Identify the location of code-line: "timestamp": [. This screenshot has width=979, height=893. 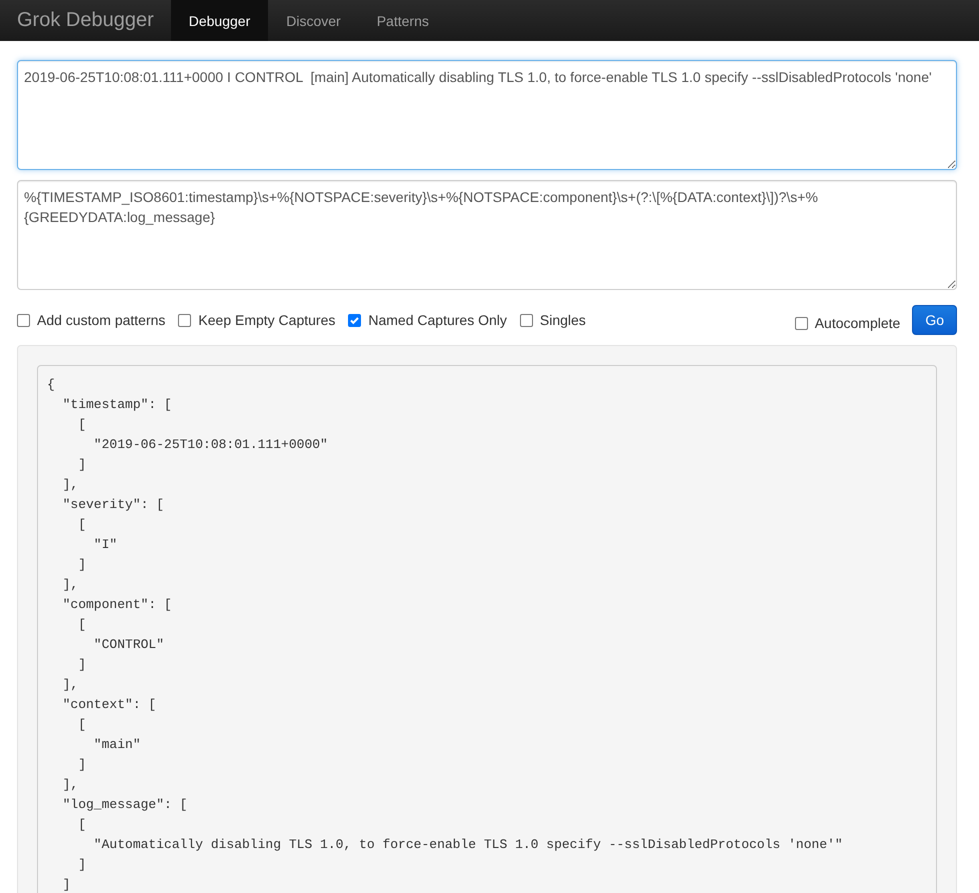
(117, 405).